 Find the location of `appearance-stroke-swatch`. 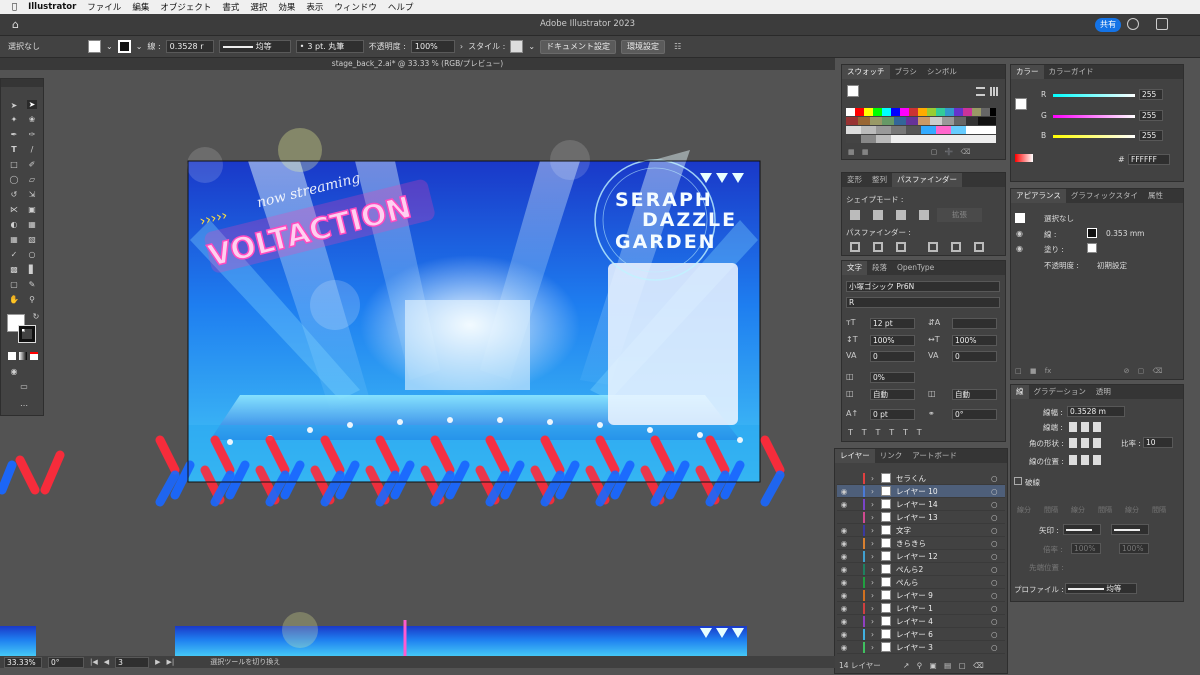

appearance-stroke-swatch is located at coordinates (1092, 233).